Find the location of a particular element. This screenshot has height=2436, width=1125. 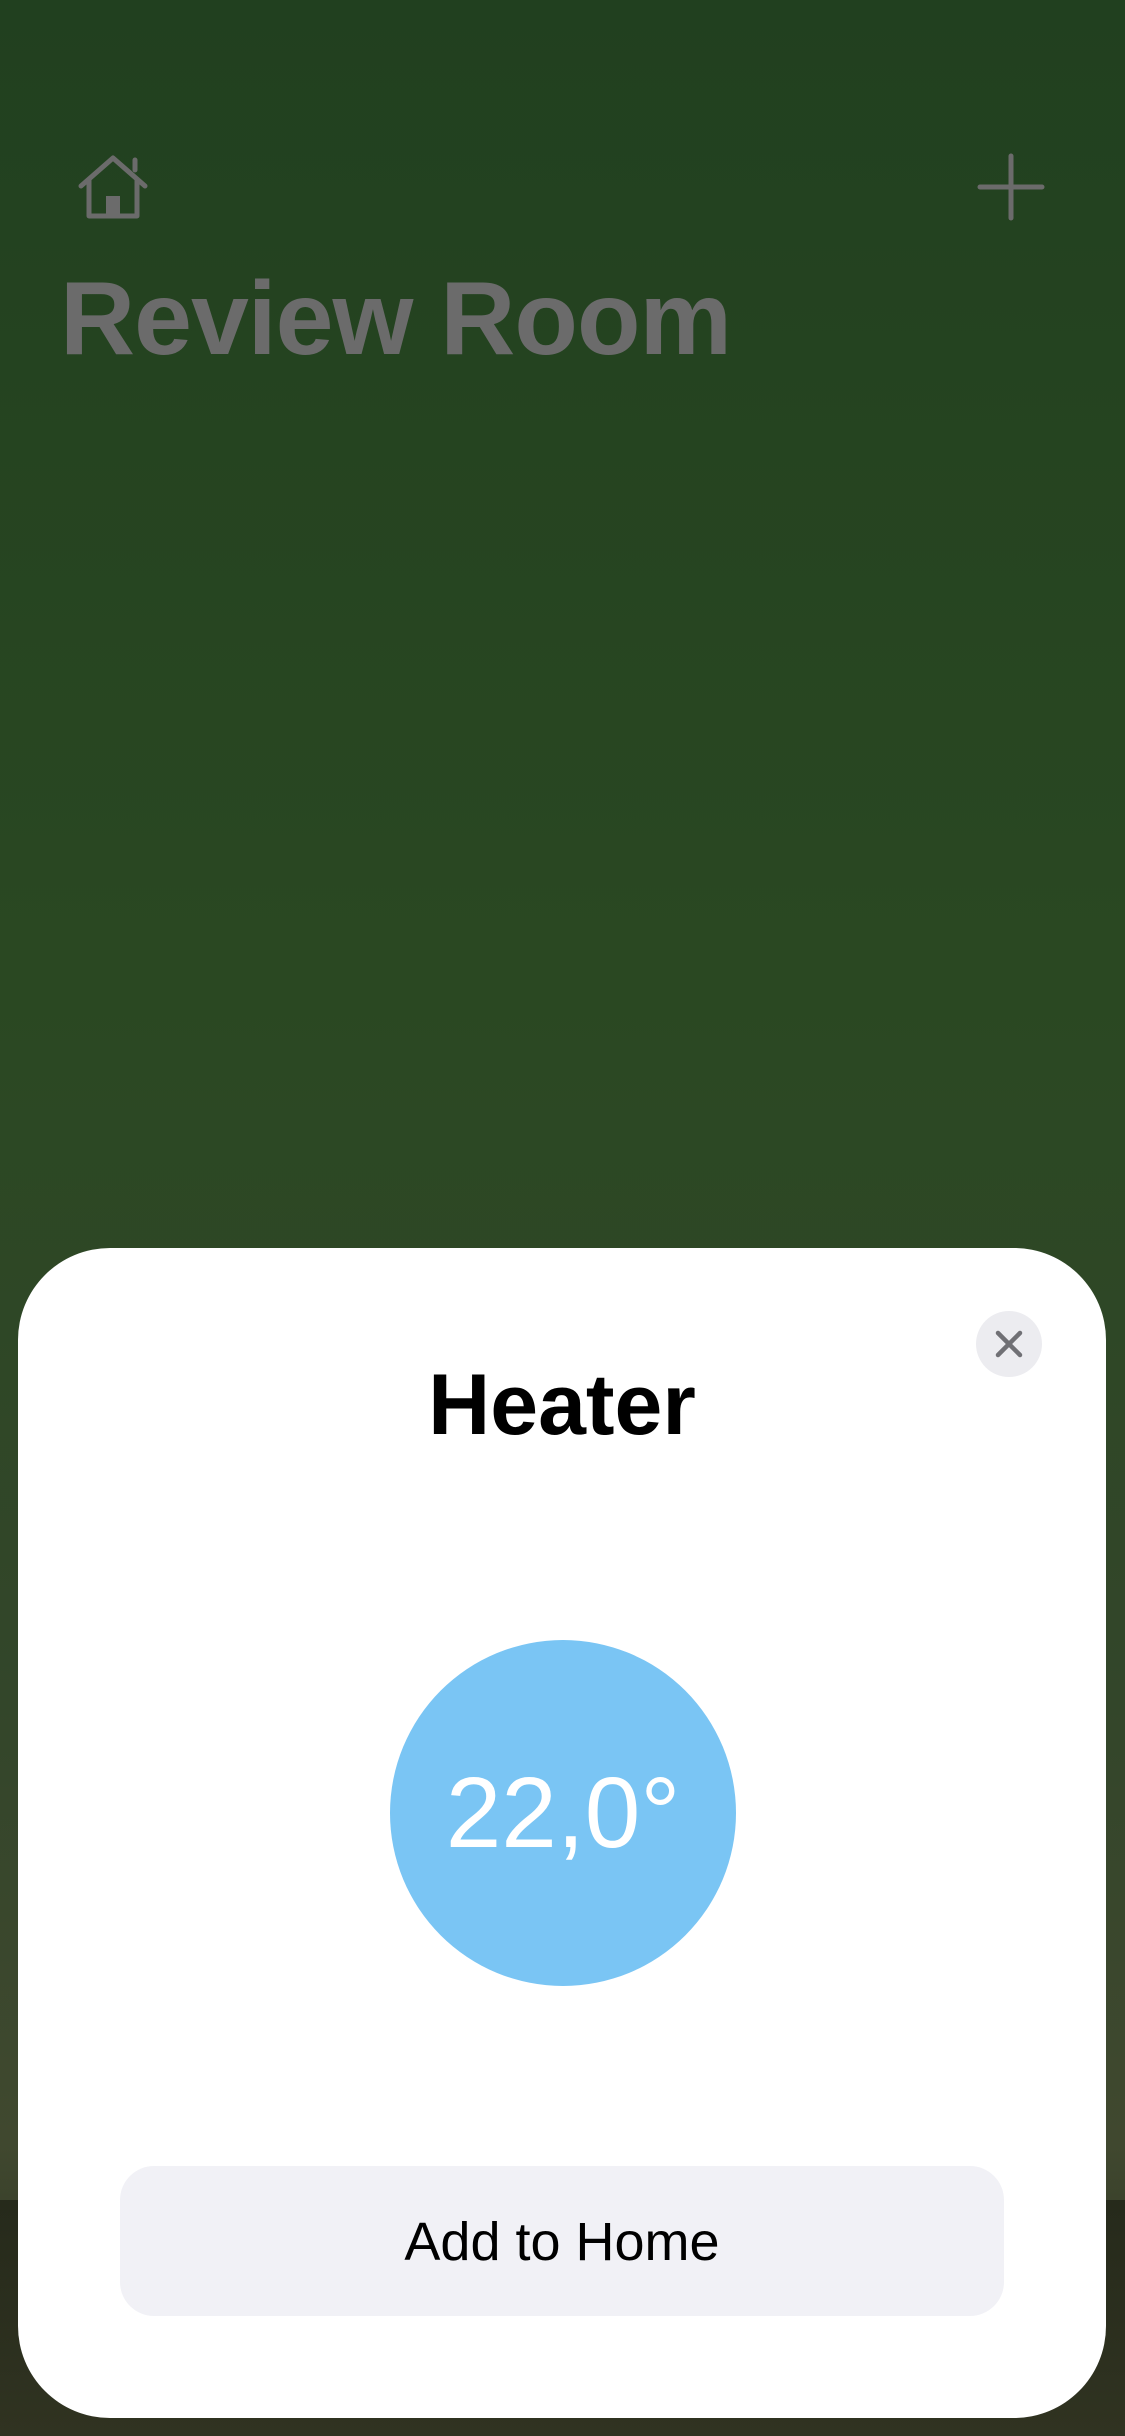

close-icon is located at coordinates (1009, 1344).